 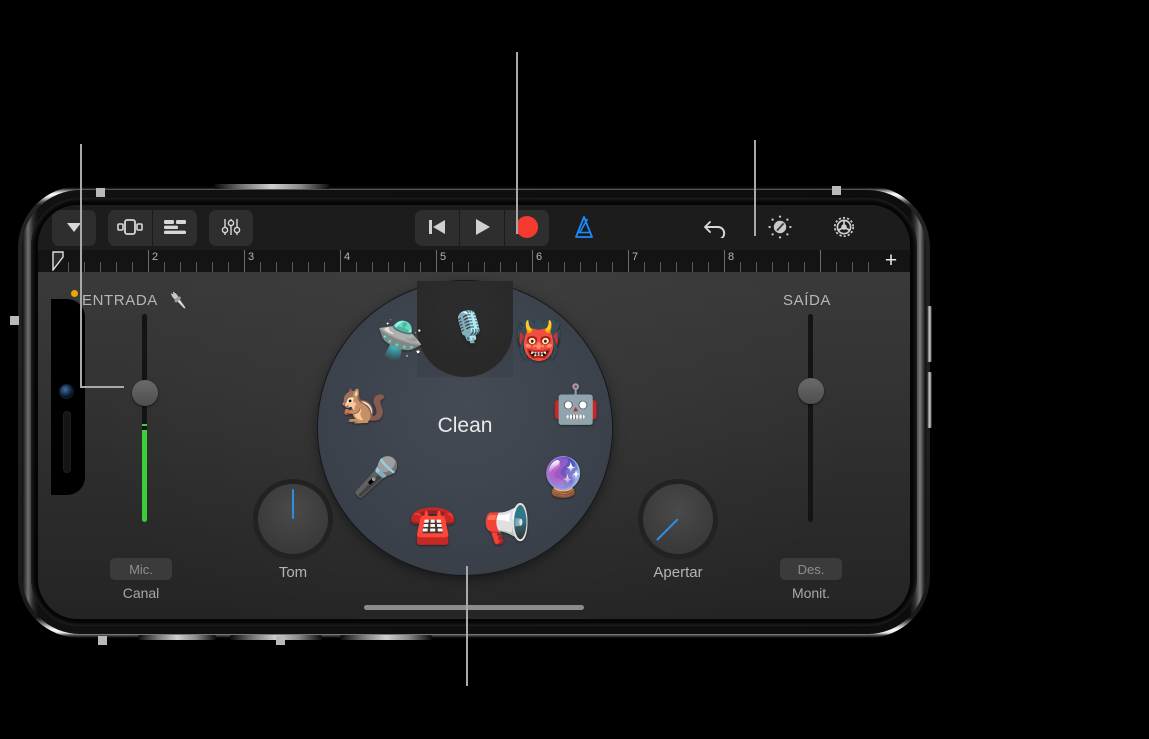 I want to click on volume-up-button, so click(x=929, y=334).